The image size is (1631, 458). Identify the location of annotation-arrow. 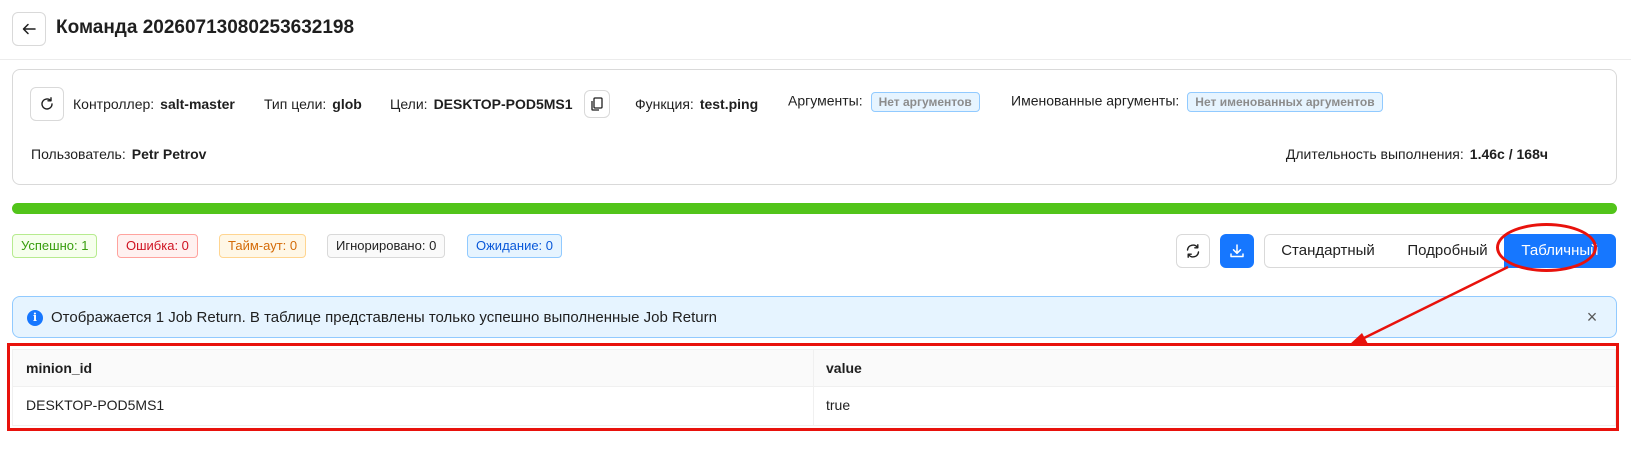
(1429, 305).